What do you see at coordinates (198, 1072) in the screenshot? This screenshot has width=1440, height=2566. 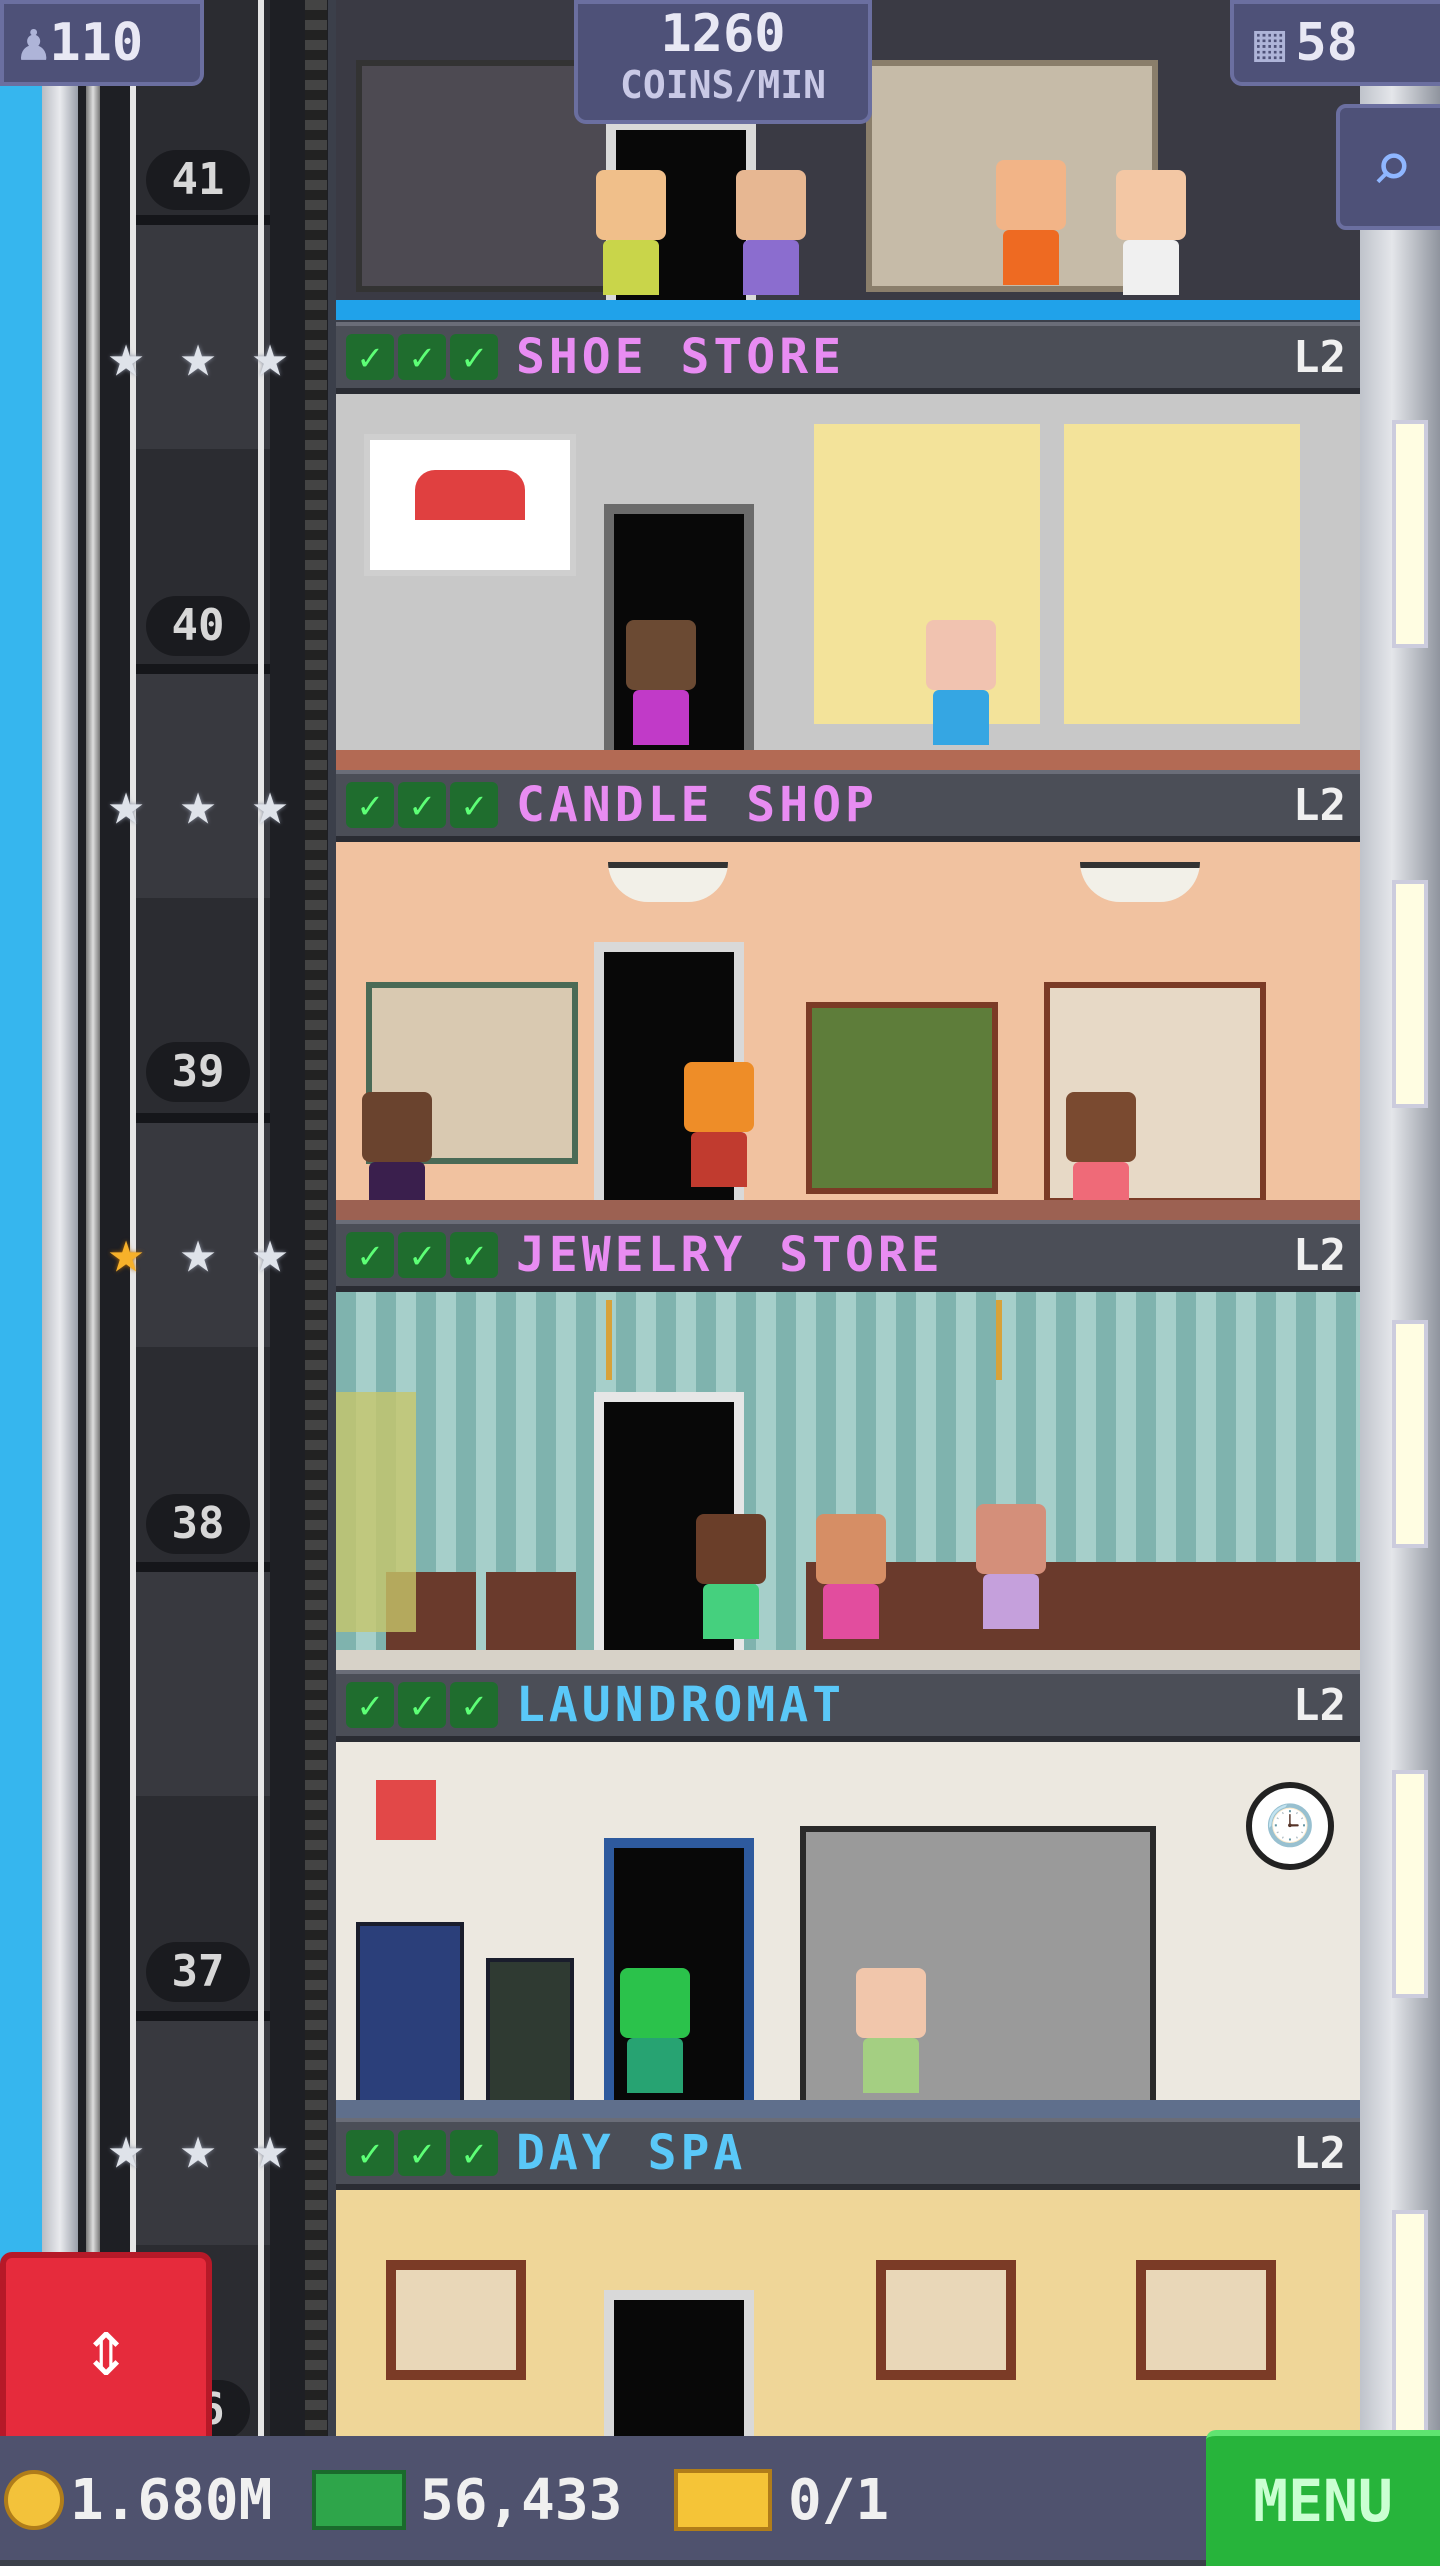 I see `floor-number: 39` at bounding box center [198, 1072].